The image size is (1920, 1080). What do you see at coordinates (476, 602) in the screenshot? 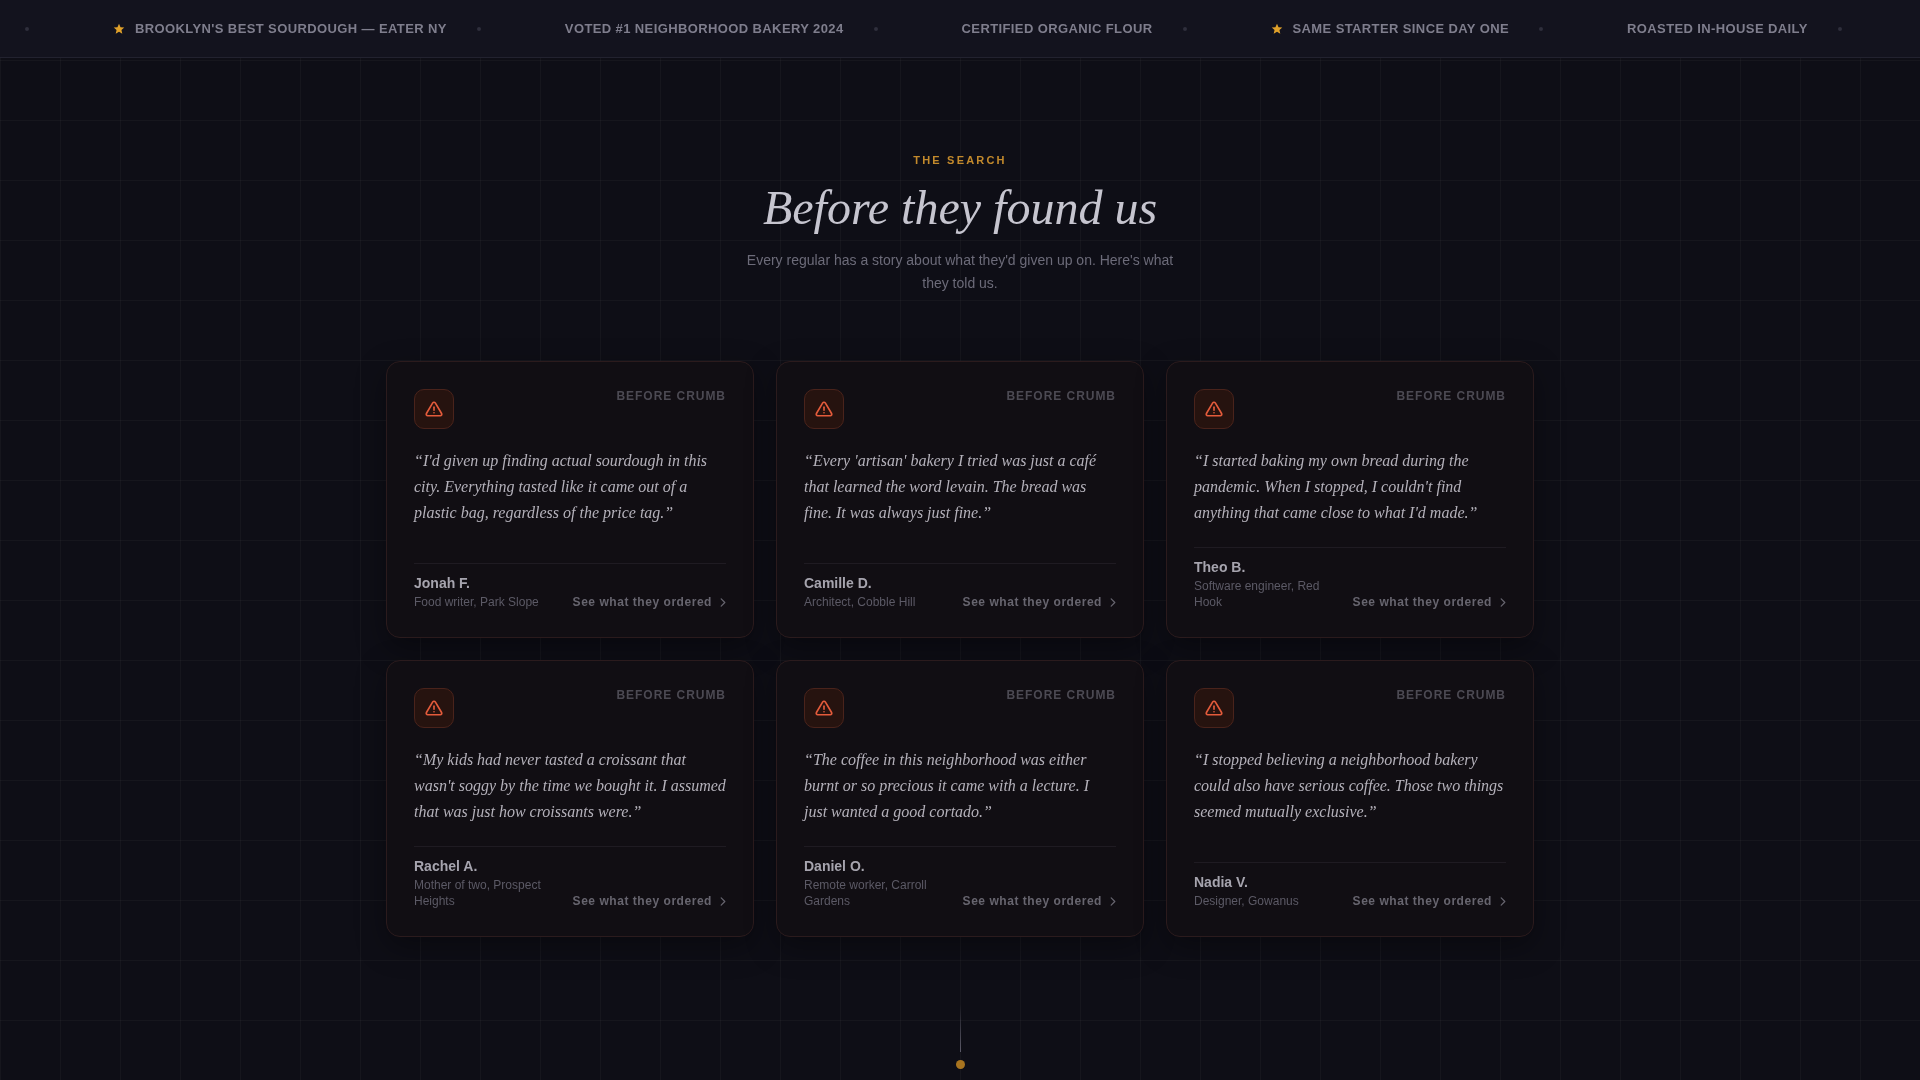
I see `author-role: Food writer, Park Slope` at bounding box center [476, 602].